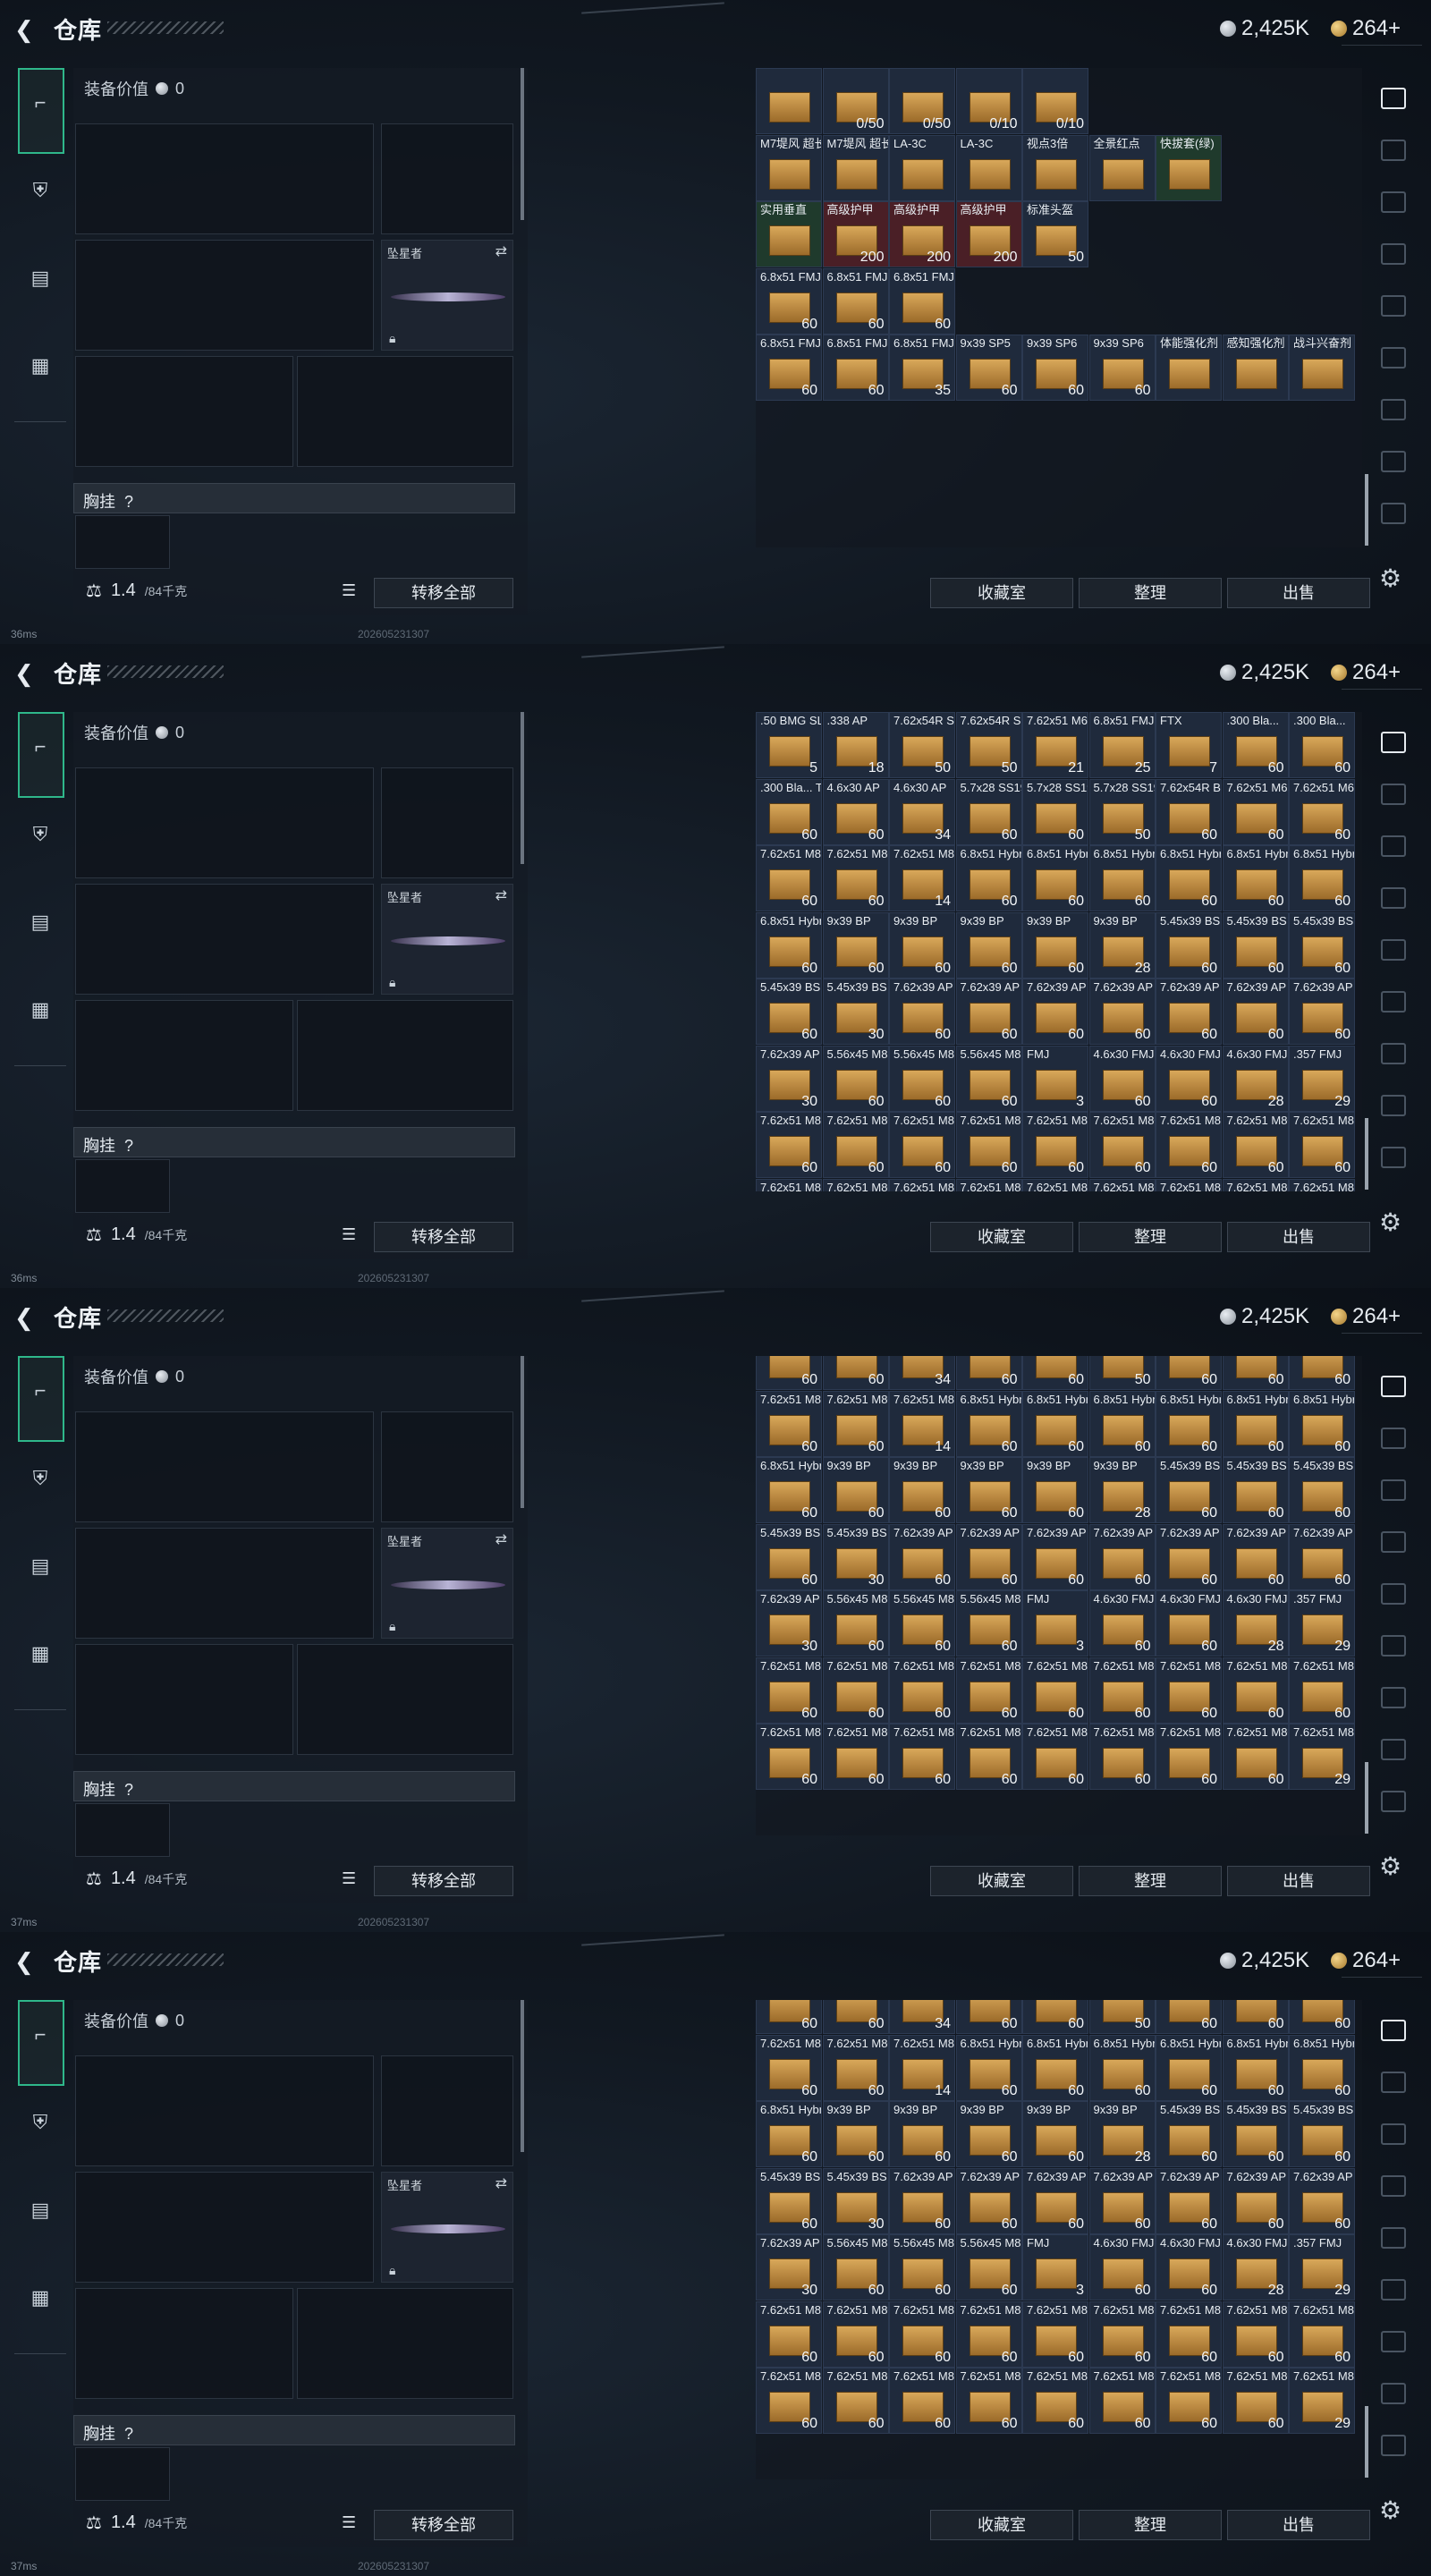 Image resolution: width=1431 pixels, height=2576 pixels. What do you see at coordinates (1189, 368) in the screenshot?
I see `storage-item: 体能强化剂` at bounding box center [1189, 368].